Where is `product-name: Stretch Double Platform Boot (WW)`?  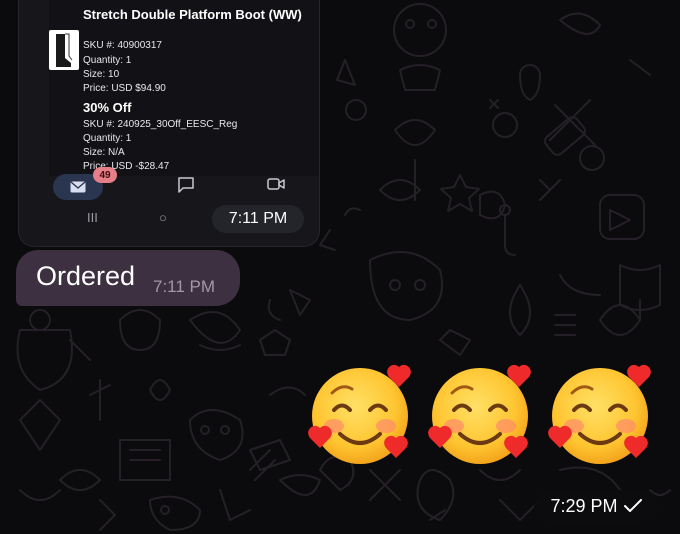 product-name: Stretch Double Platform Boot (WW) is located at coordinates (192, 14).